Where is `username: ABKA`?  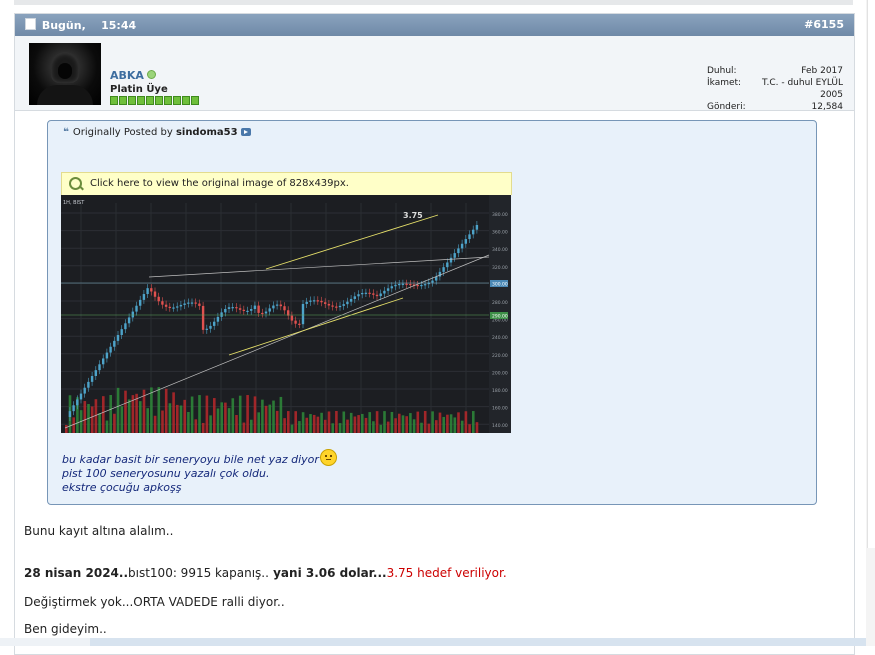
username: ABKA is located at coordinates (133, 75).